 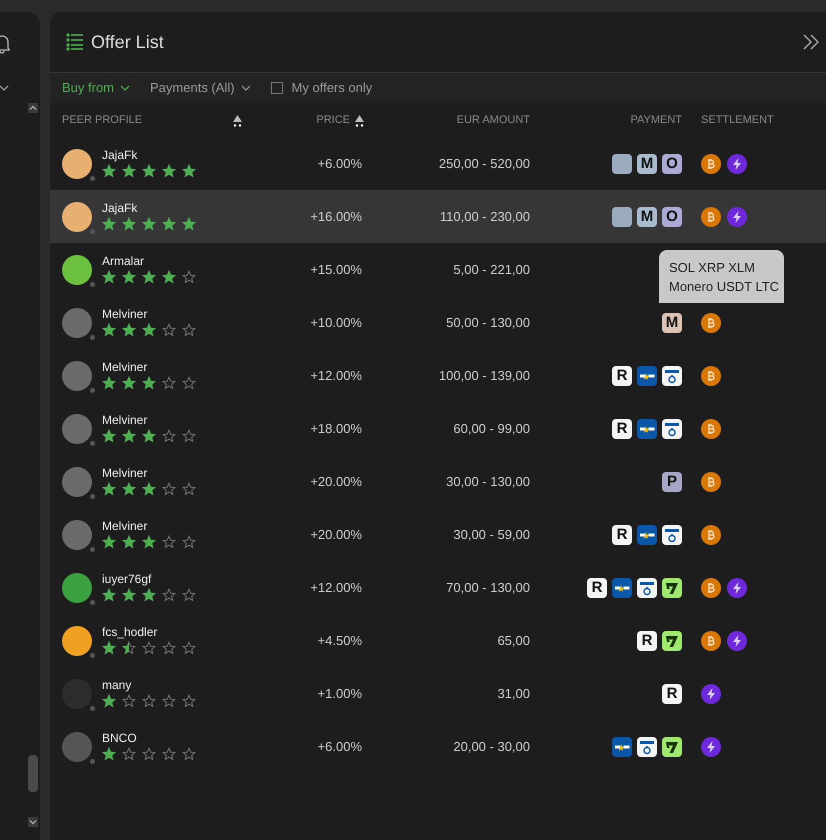 What do you see at coordinates (672, 216) in the screenshot?
I see `payment-method-icon: O` at bounding box center [672, 216].